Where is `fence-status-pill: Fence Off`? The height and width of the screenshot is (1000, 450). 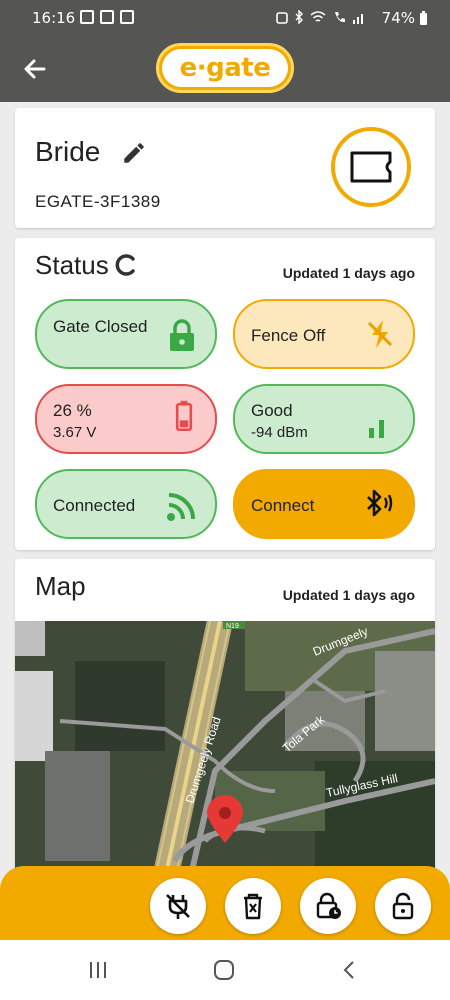 fence-status-pill: Fence Off is located at coordinates (324, 334).